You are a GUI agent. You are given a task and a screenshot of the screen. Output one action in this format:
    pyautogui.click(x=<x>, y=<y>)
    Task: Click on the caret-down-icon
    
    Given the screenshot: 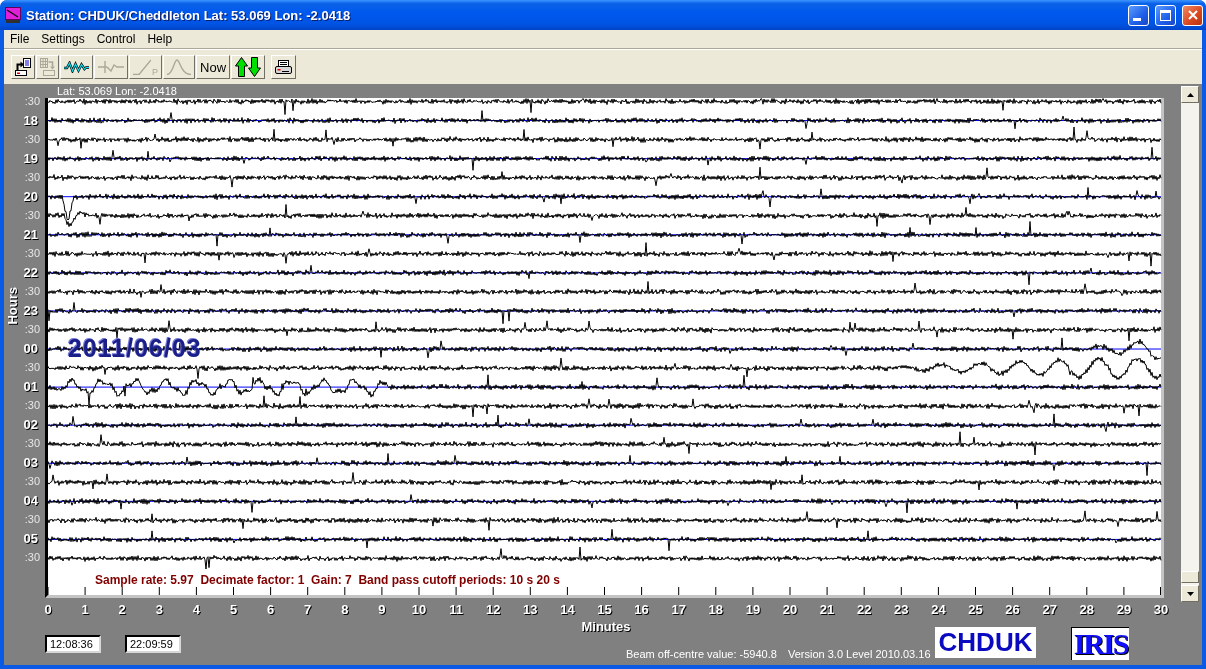 What is the action you would take?
    pyautogui.click(x=1190, y=593)
    